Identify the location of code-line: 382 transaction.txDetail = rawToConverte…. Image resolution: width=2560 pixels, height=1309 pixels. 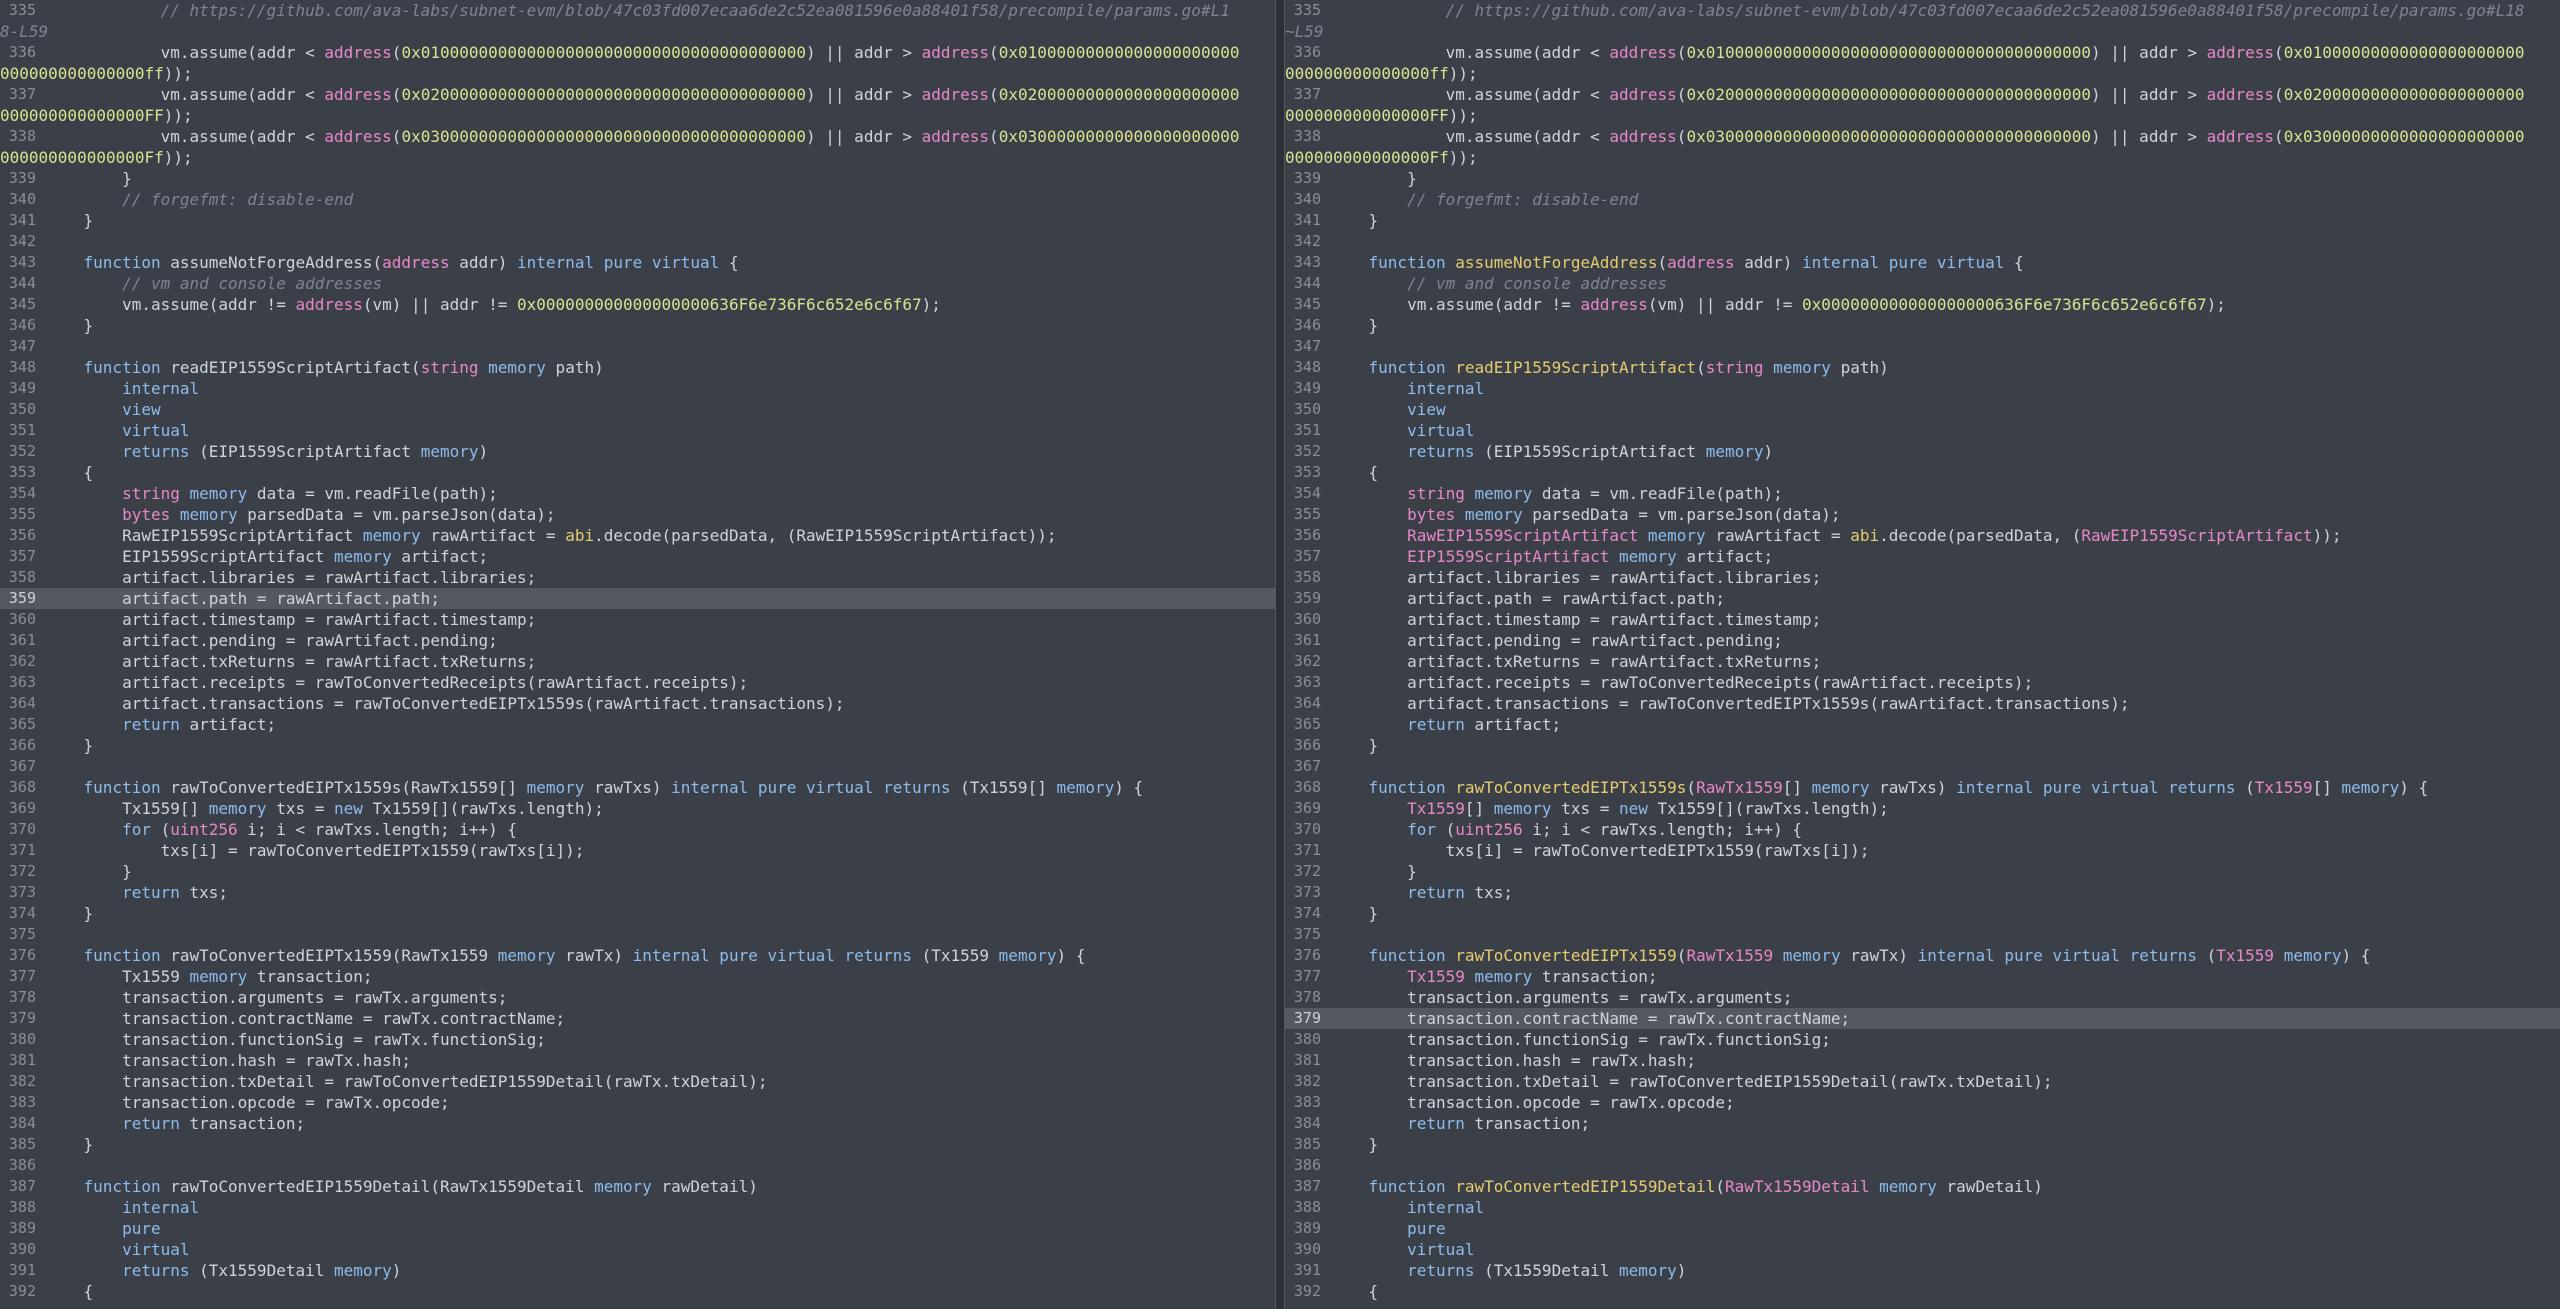
(637, 1081).